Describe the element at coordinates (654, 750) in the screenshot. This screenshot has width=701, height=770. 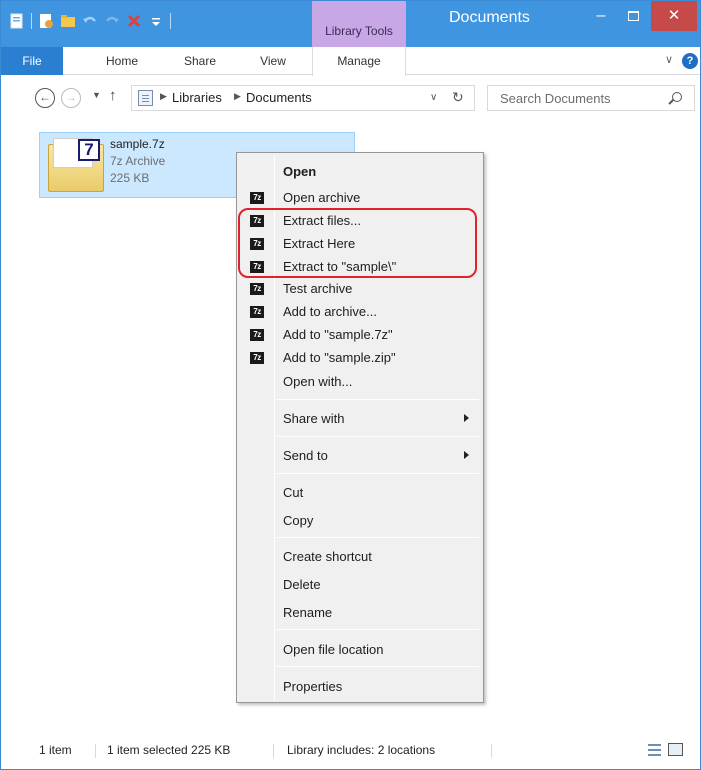
I see `details-view-icon` at that location.